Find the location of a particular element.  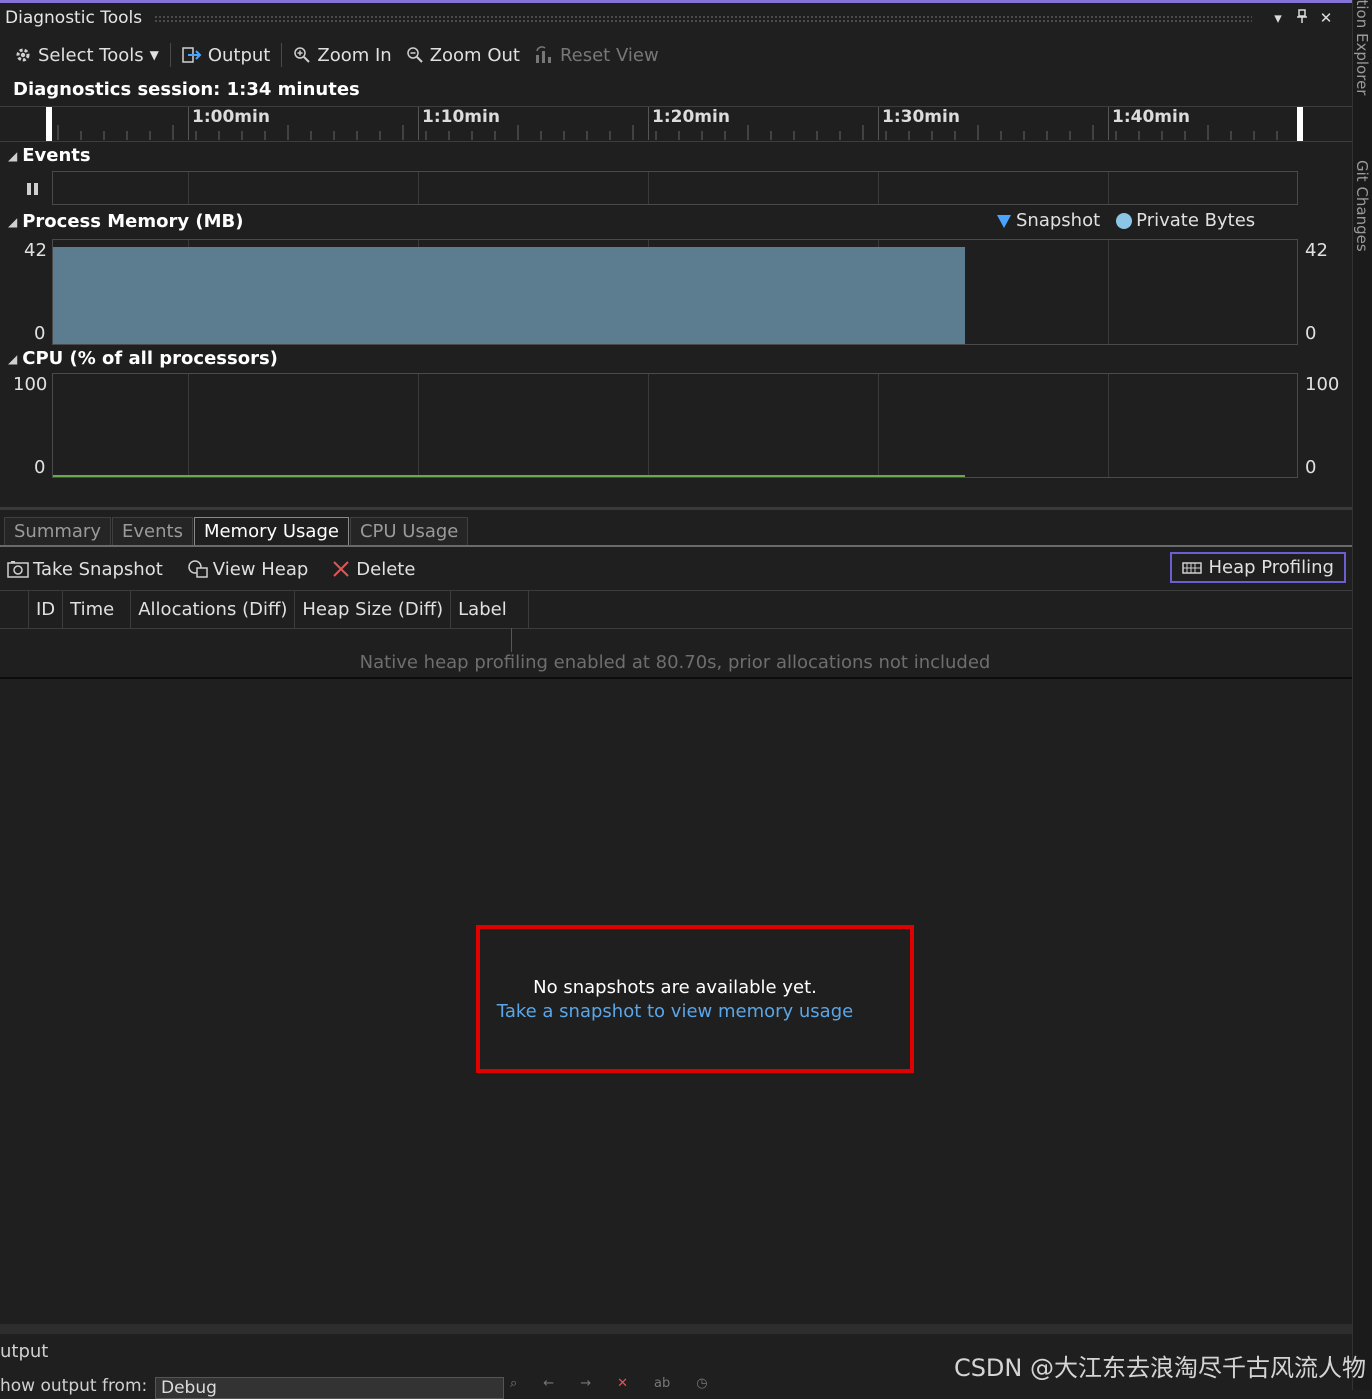

column-id: ID is located at coordinates (46, 609).